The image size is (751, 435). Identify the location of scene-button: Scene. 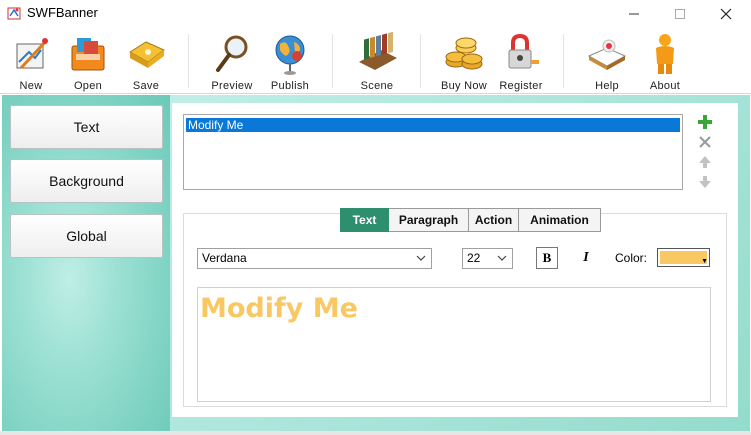
(377, 62).